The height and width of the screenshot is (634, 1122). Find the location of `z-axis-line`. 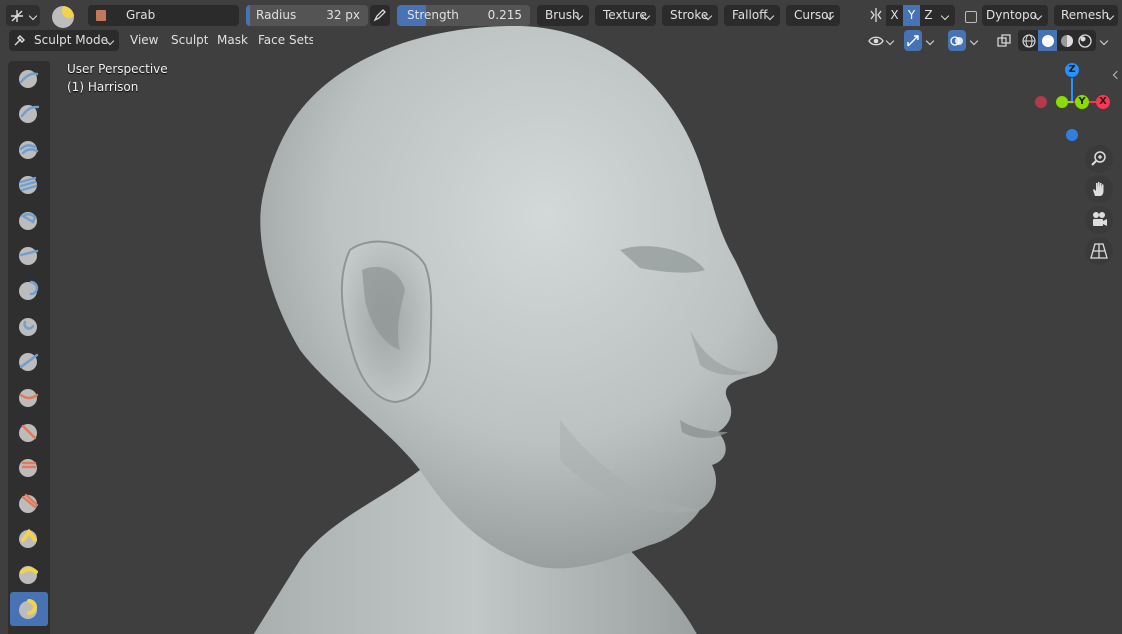

z-axis-line is located at coordinates (1072, 90).